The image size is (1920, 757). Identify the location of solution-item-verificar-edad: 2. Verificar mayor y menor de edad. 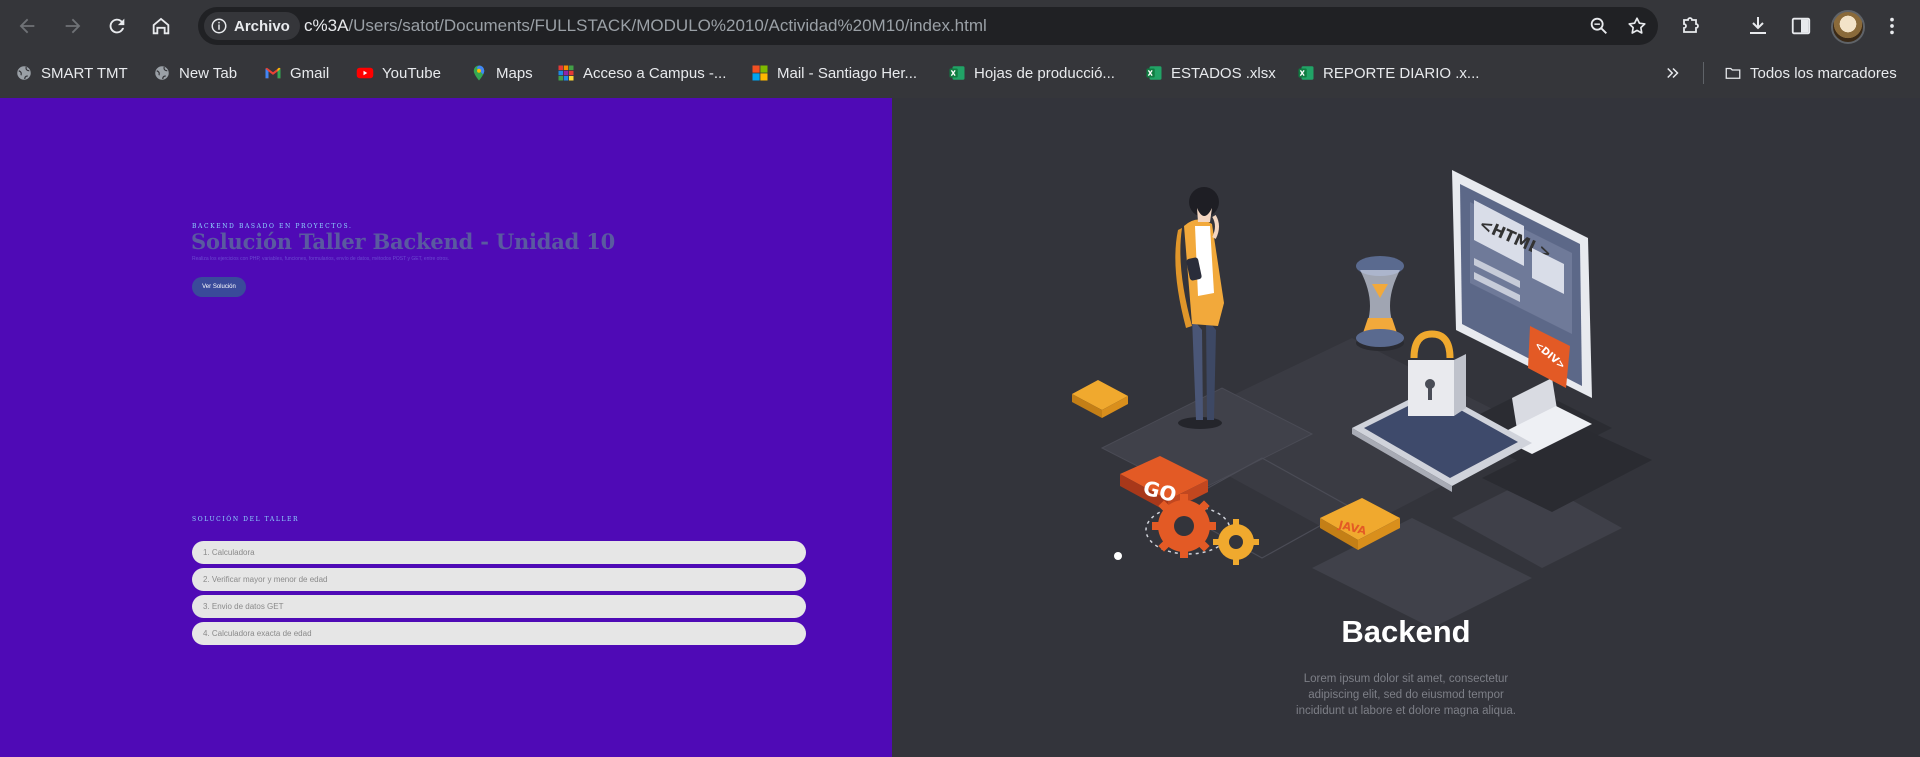
(499, 579).